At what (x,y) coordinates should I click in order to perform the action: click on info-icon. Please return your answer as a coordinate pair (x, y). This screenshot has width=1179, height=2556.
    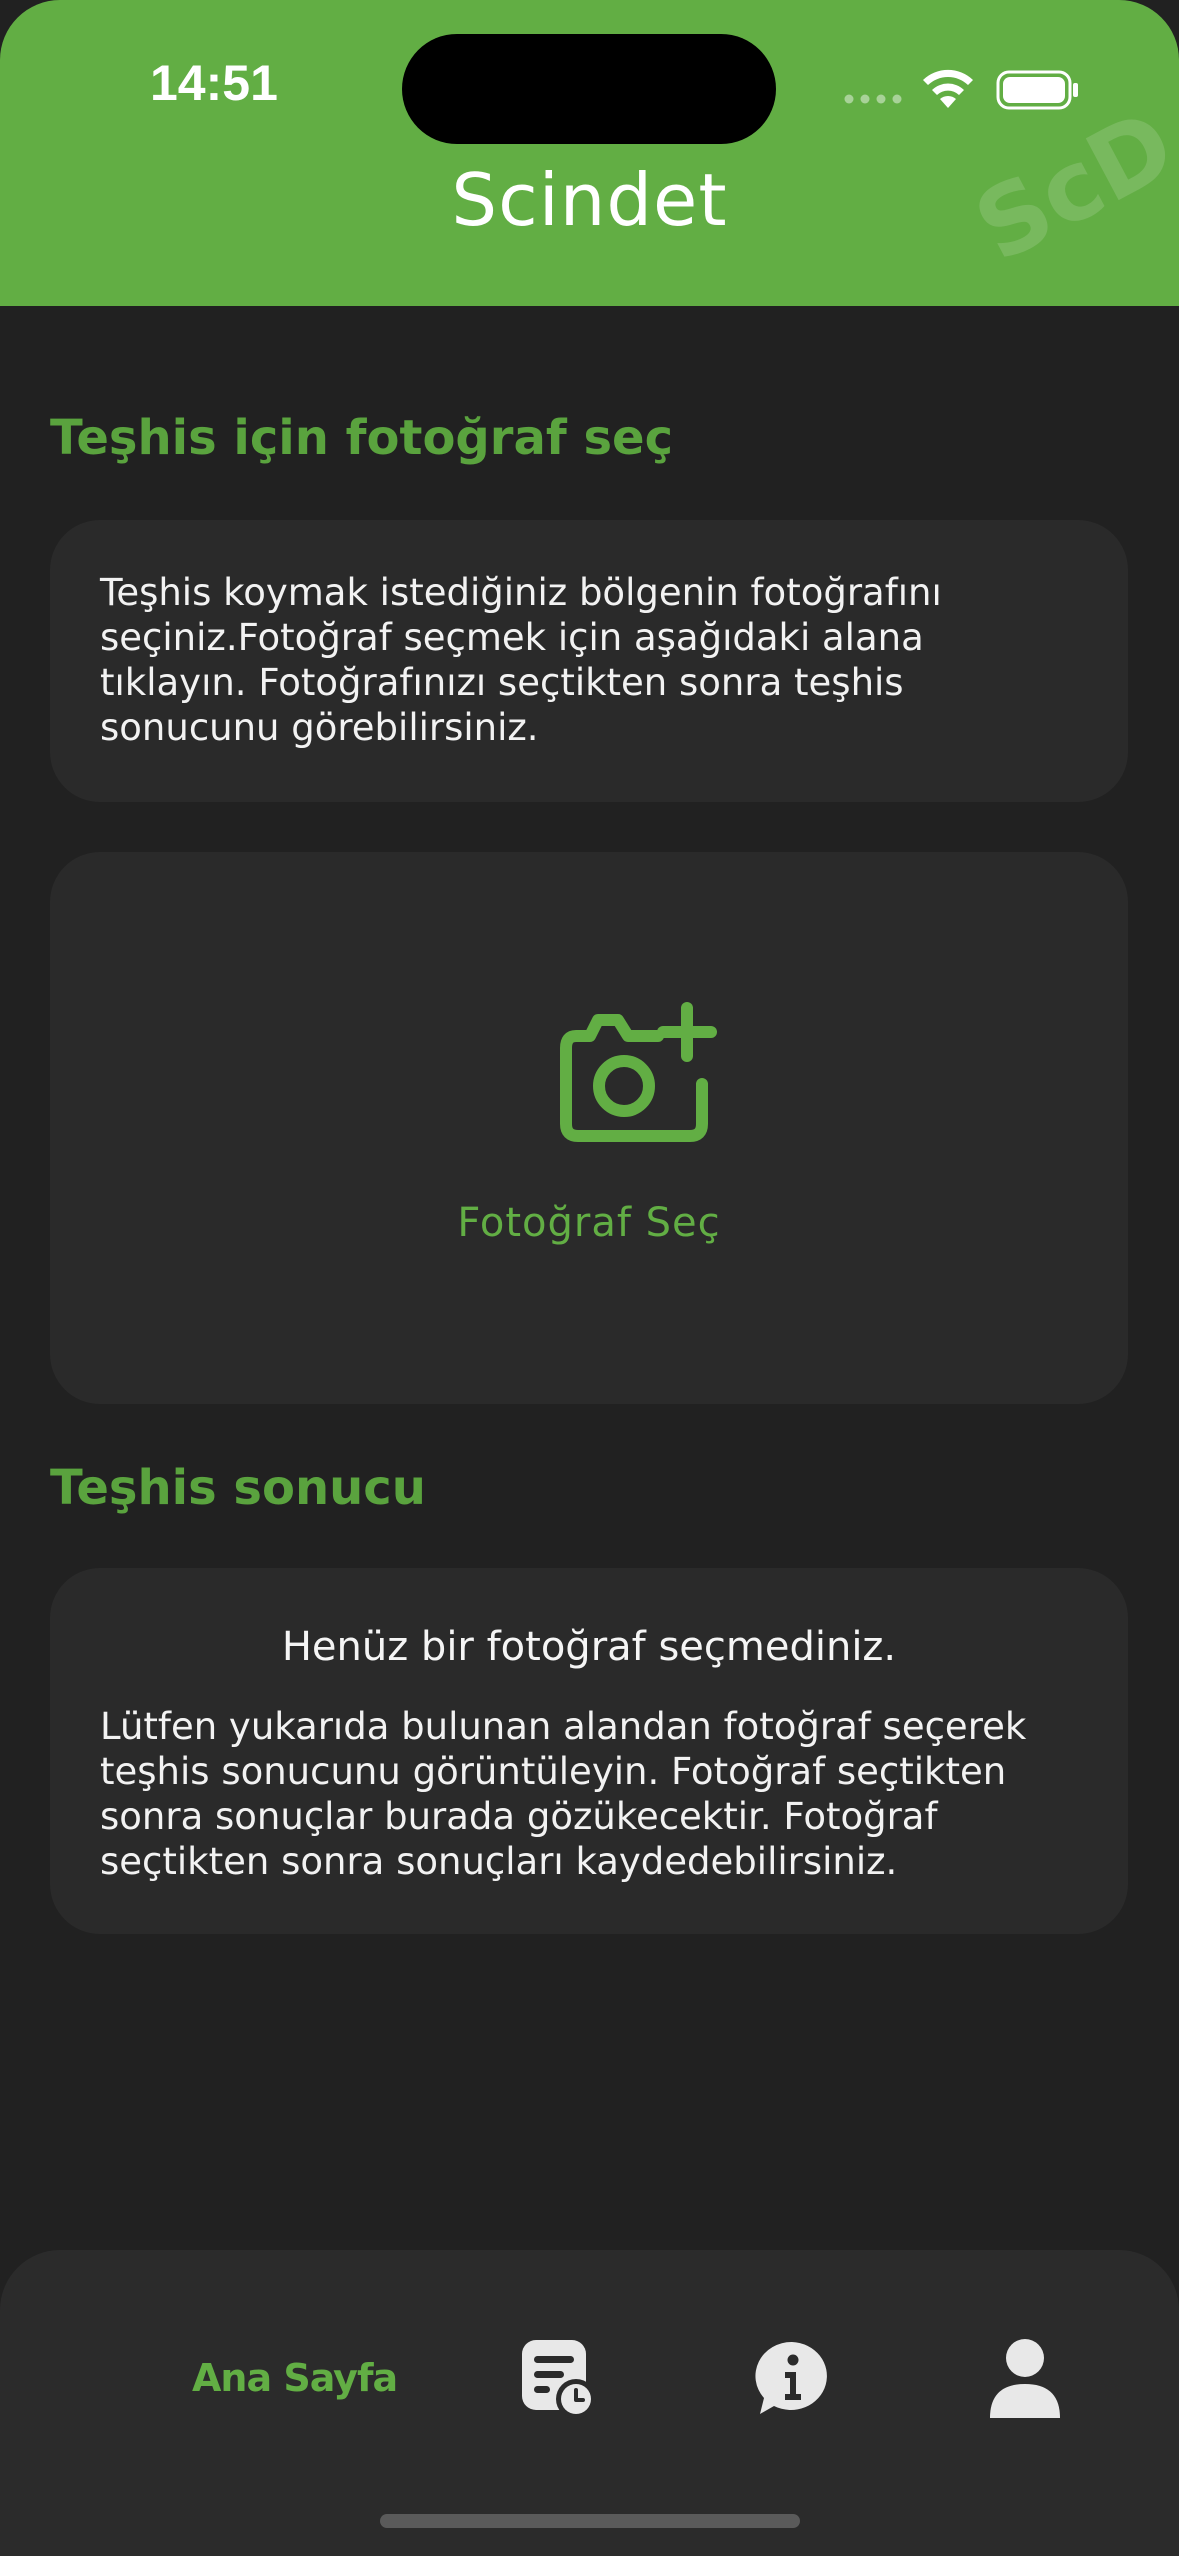
    Looking at the image, I should click on (791, 2377).